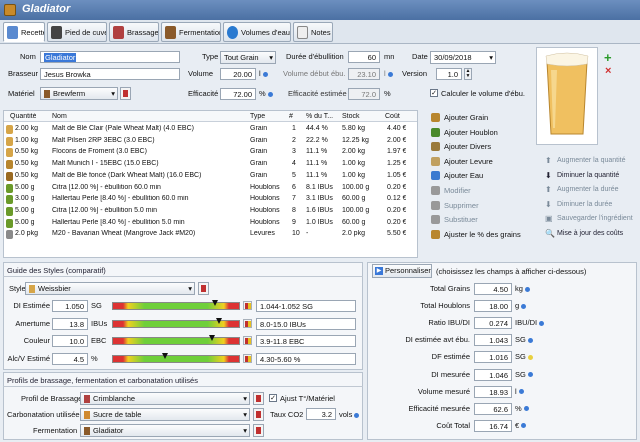  I want to click on cell-qty: 0.50 kg, so click(26, 164).